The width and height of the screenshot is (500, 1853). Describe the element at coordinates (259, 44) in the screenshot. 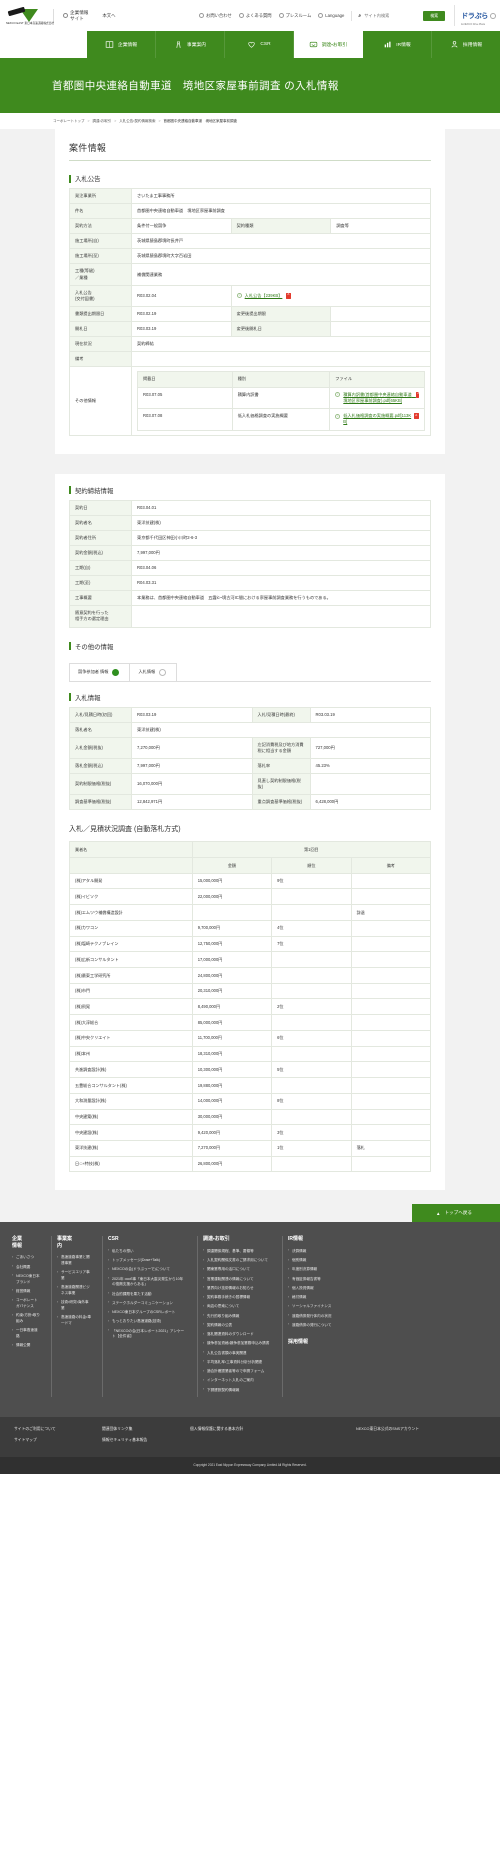

I see `nav-item-csr: CSR` at that location.